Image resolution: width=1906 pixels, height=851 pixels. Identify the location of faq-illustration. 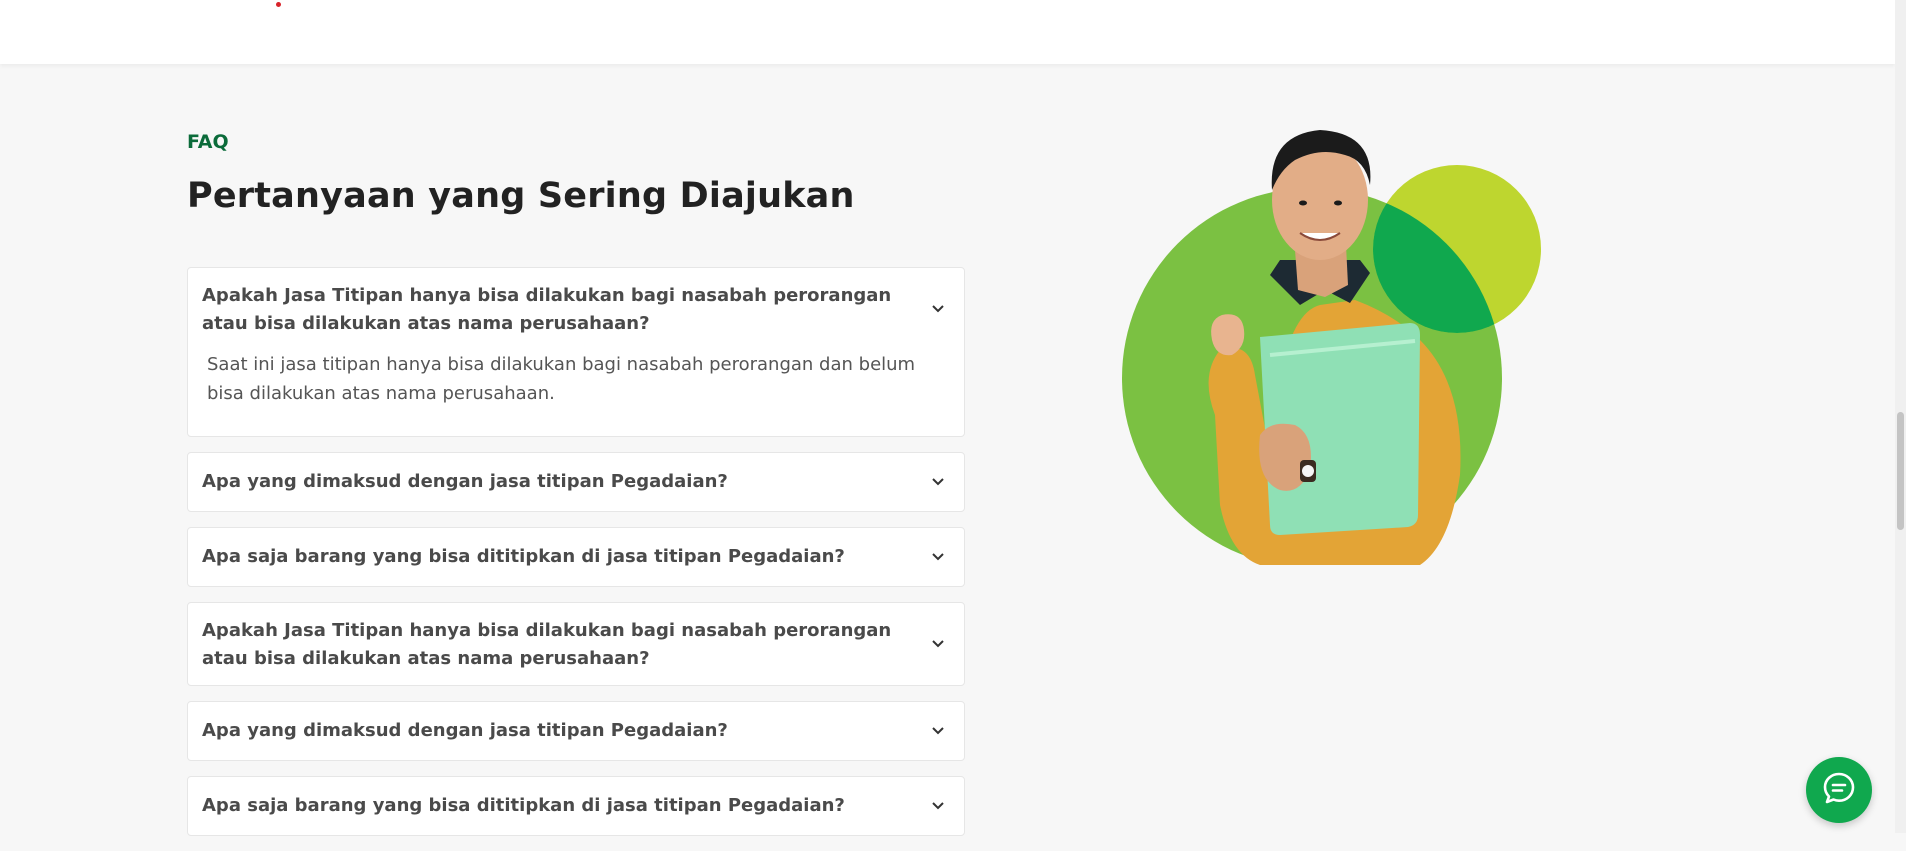
(1331, 347).